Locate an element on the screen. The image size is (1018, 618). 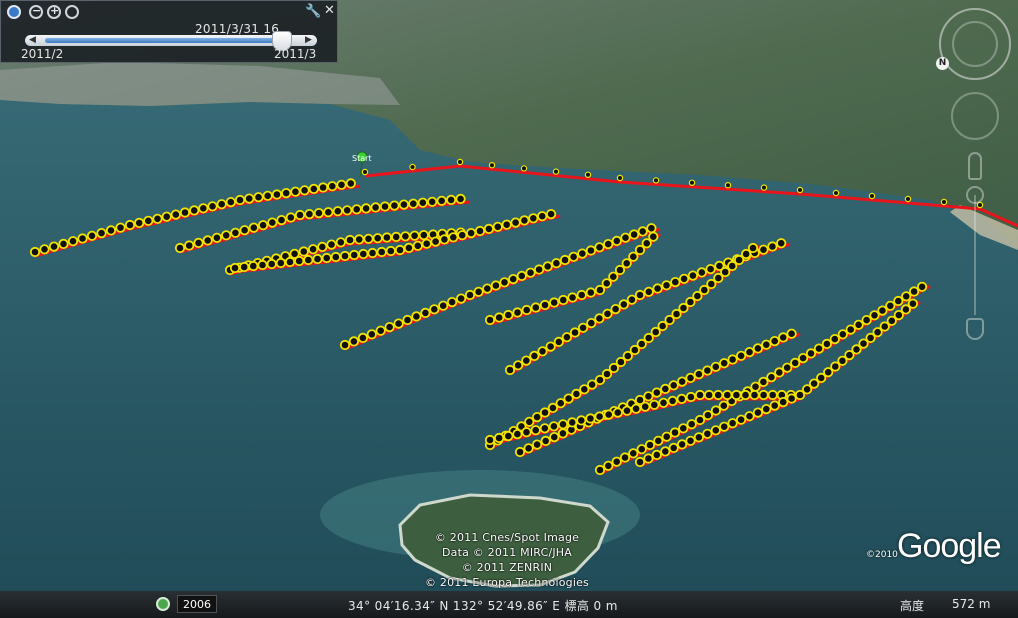
clock-icon is located at coordinates (14, 12).